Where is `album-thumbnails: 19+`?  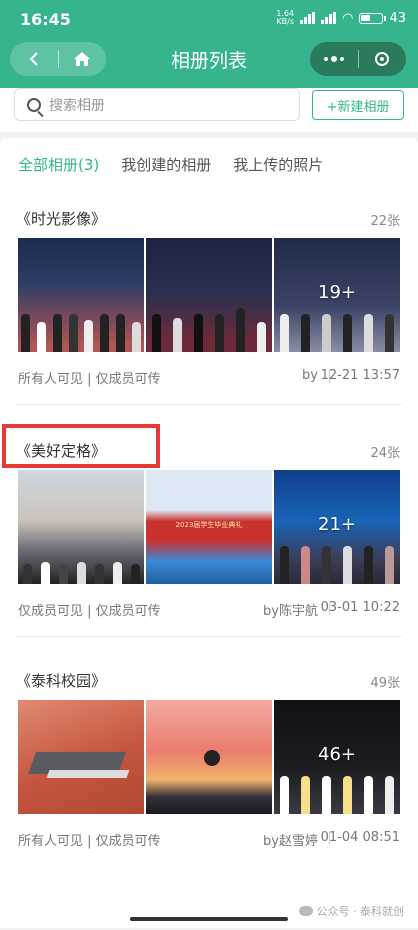
album-thumbnails: 19+ is located at coordinates (209, 295).